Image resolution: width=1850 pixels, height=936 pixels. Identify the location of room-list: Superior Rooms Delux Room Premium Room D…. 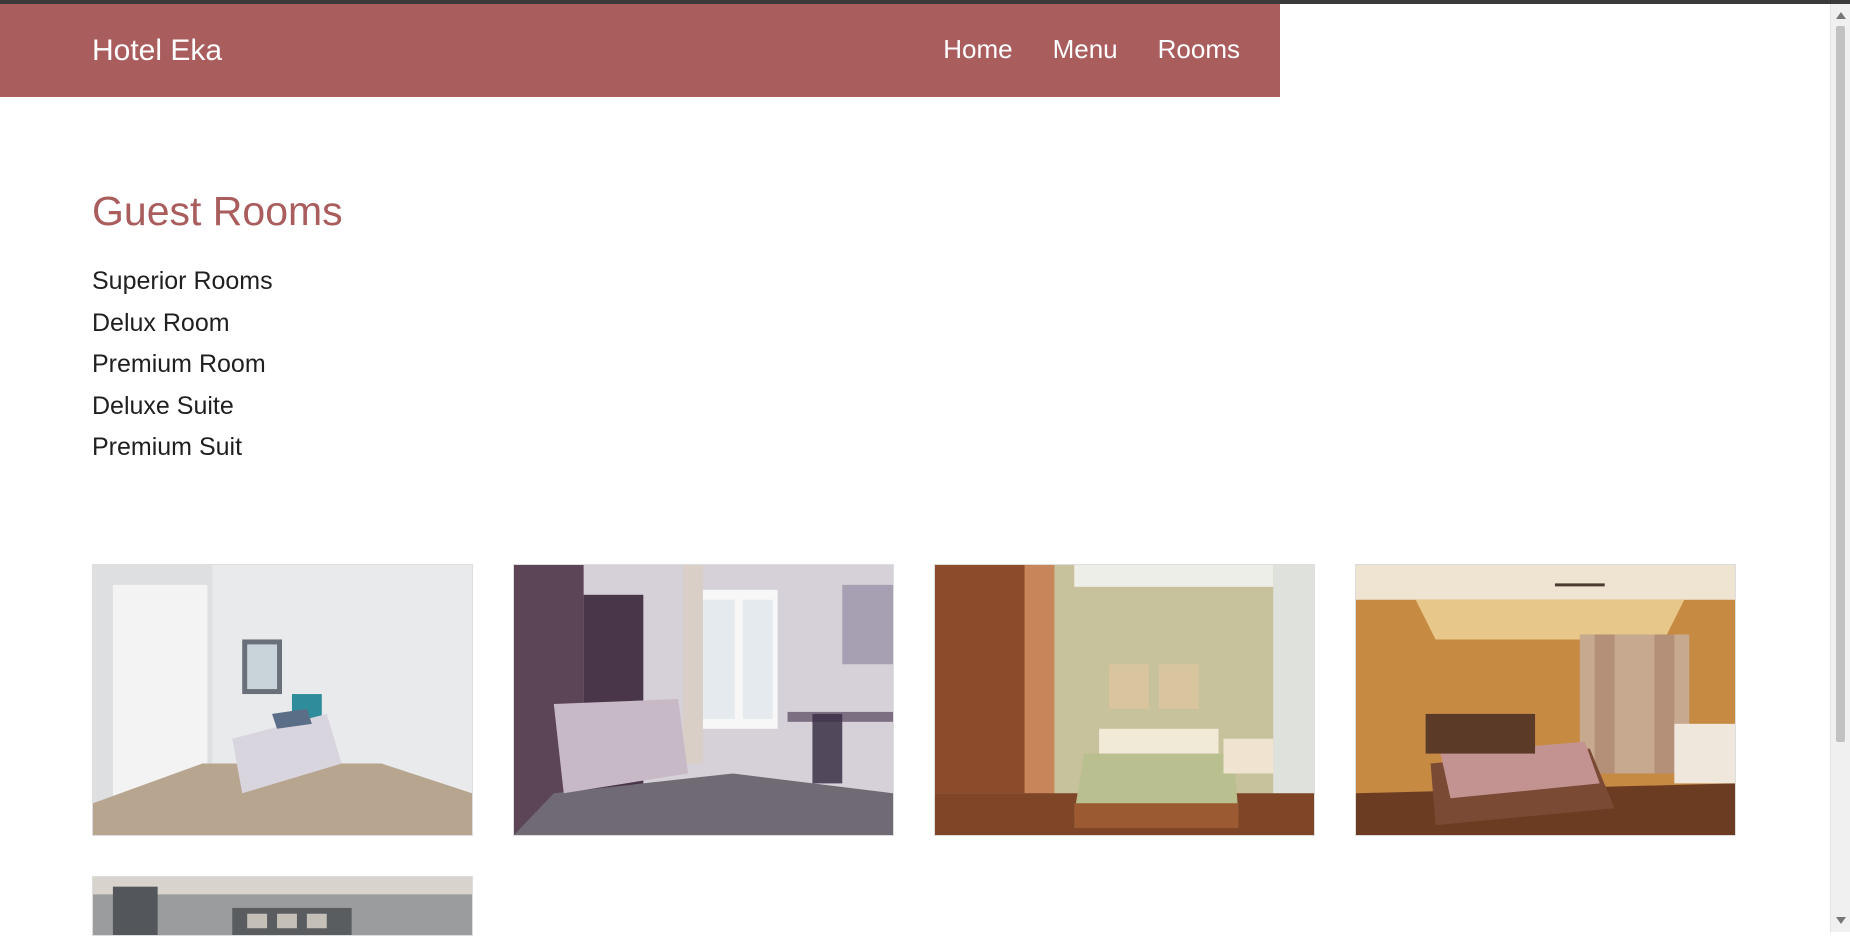
(182, 369).